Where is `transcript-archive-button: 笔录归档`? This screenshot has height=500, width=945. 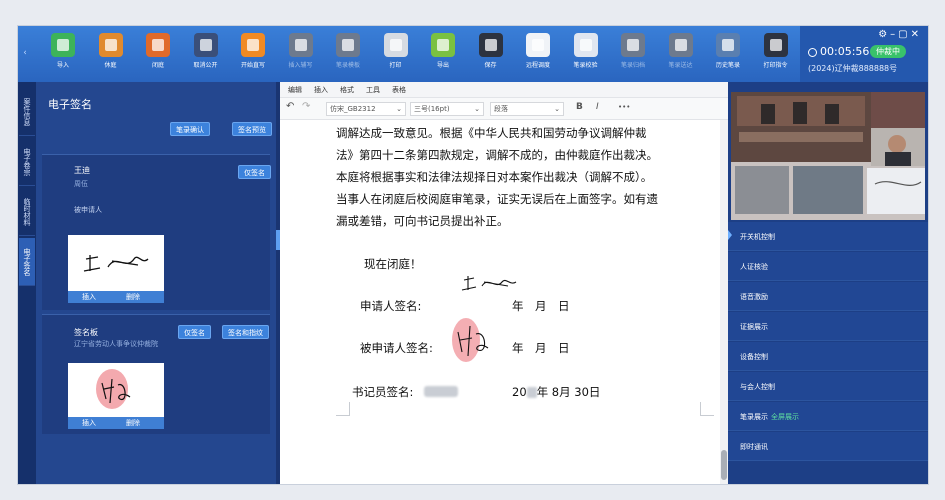
transcript-archive-button: 笔录归档 is located at coordinates (633, 55).